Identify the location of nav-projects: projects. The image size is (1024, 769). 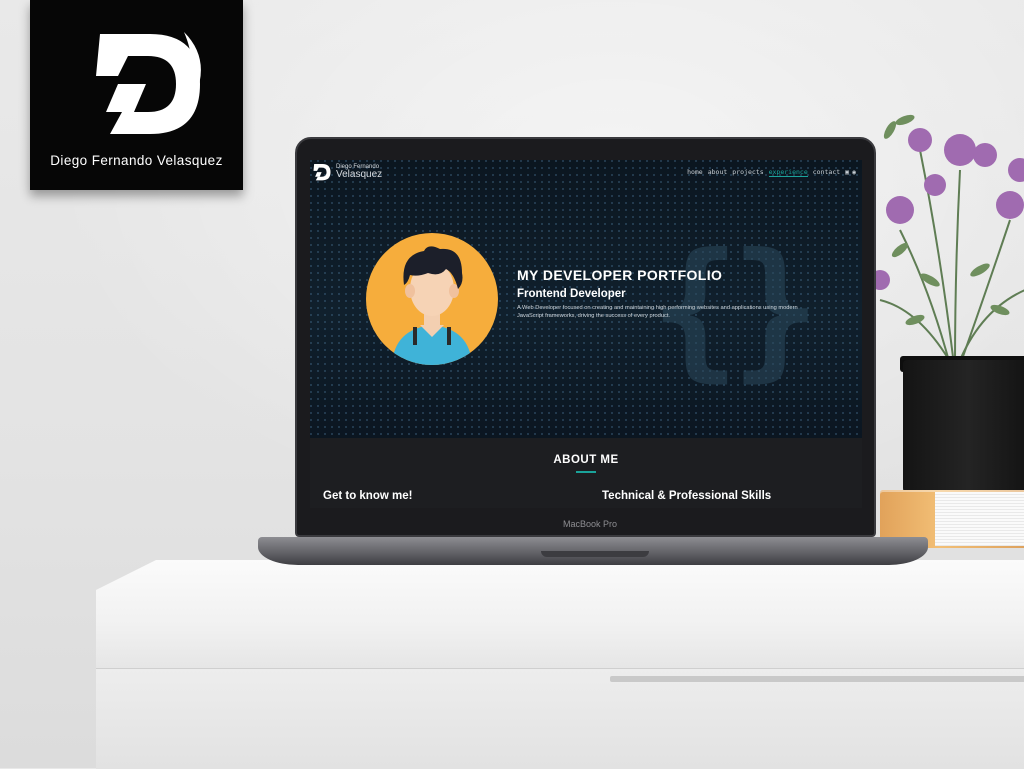
(747, 172).